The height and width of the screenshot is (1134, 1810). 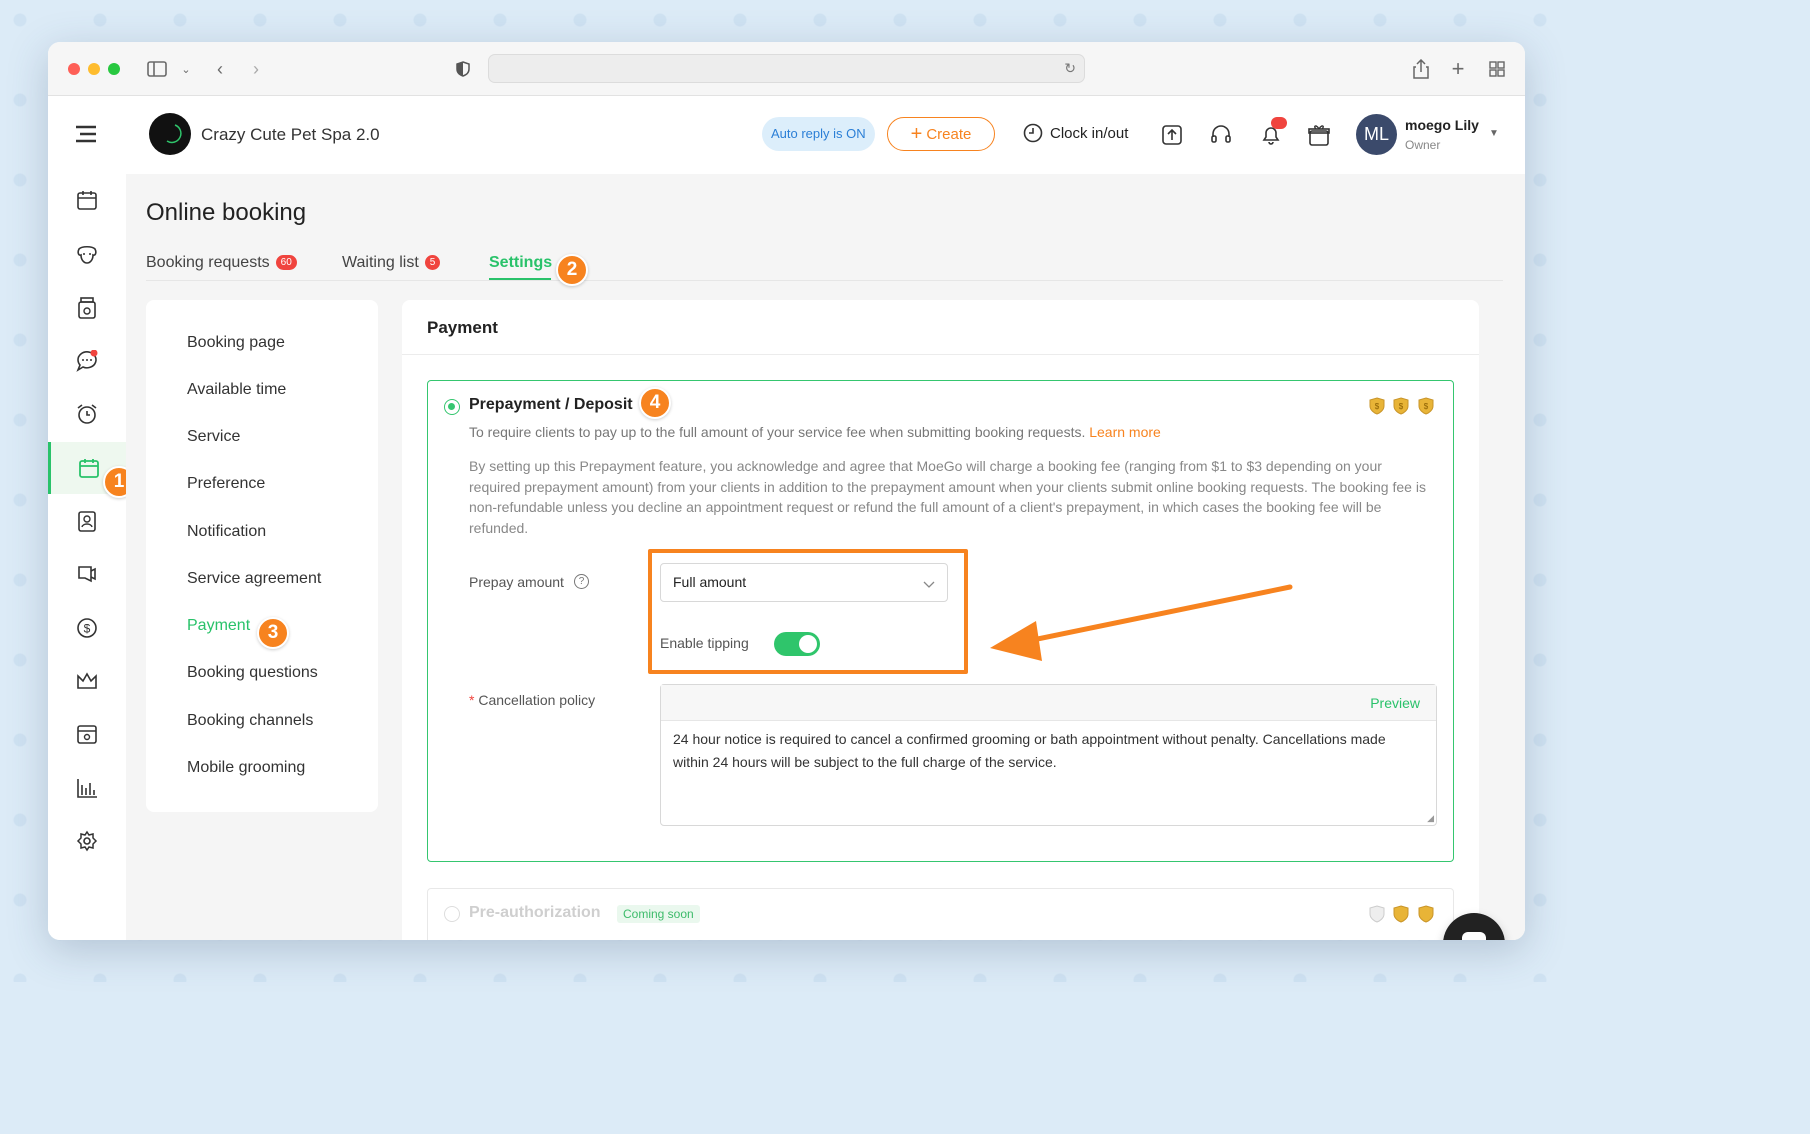 What do you see at coordinates (236, 343) in the screenshot?
I see `submenu-item-booking-page: Booking page` at bounding box center [236, 343].